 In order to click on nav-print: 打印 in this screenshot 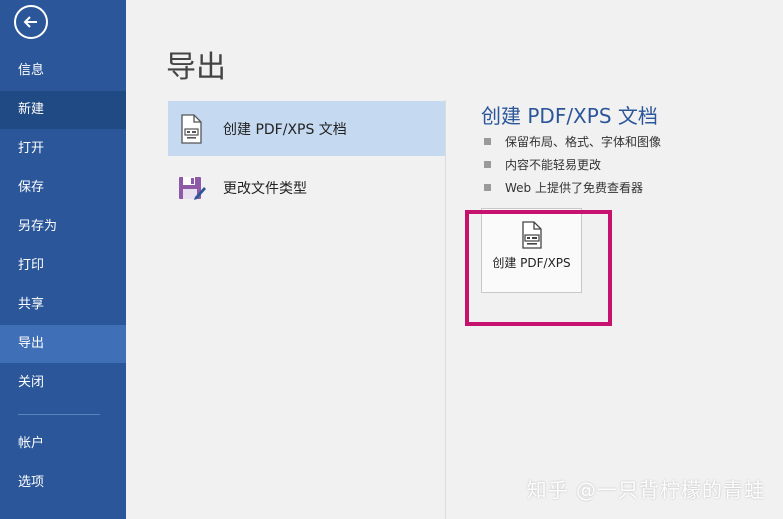, I will do `click(63, 266)`.